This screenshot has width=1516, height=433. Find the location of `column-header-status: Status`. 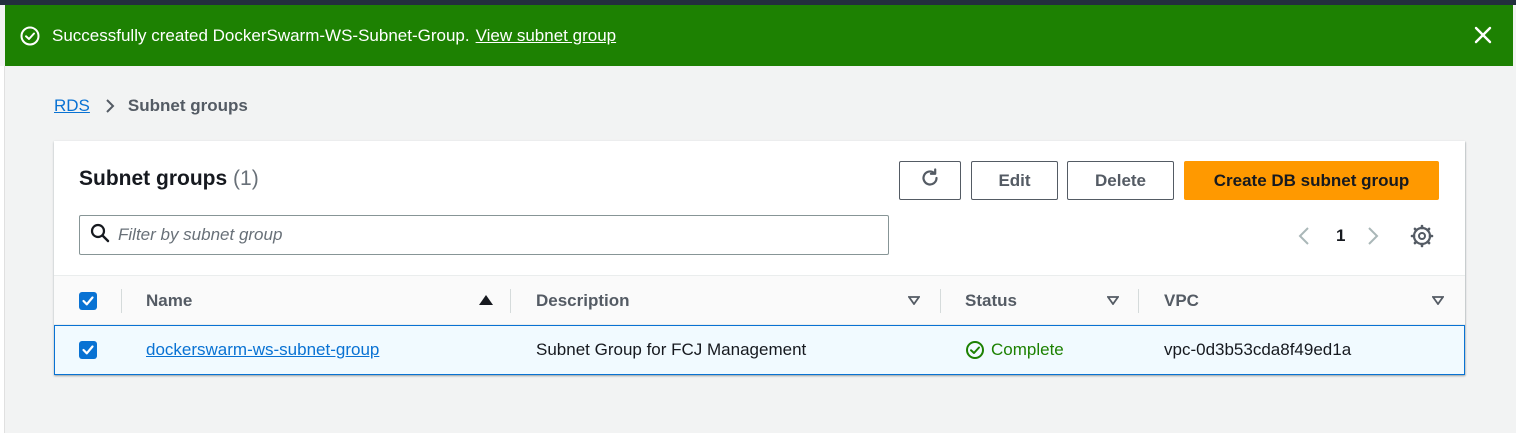

column-header-status: Status is located at coordinates (1049, 301).